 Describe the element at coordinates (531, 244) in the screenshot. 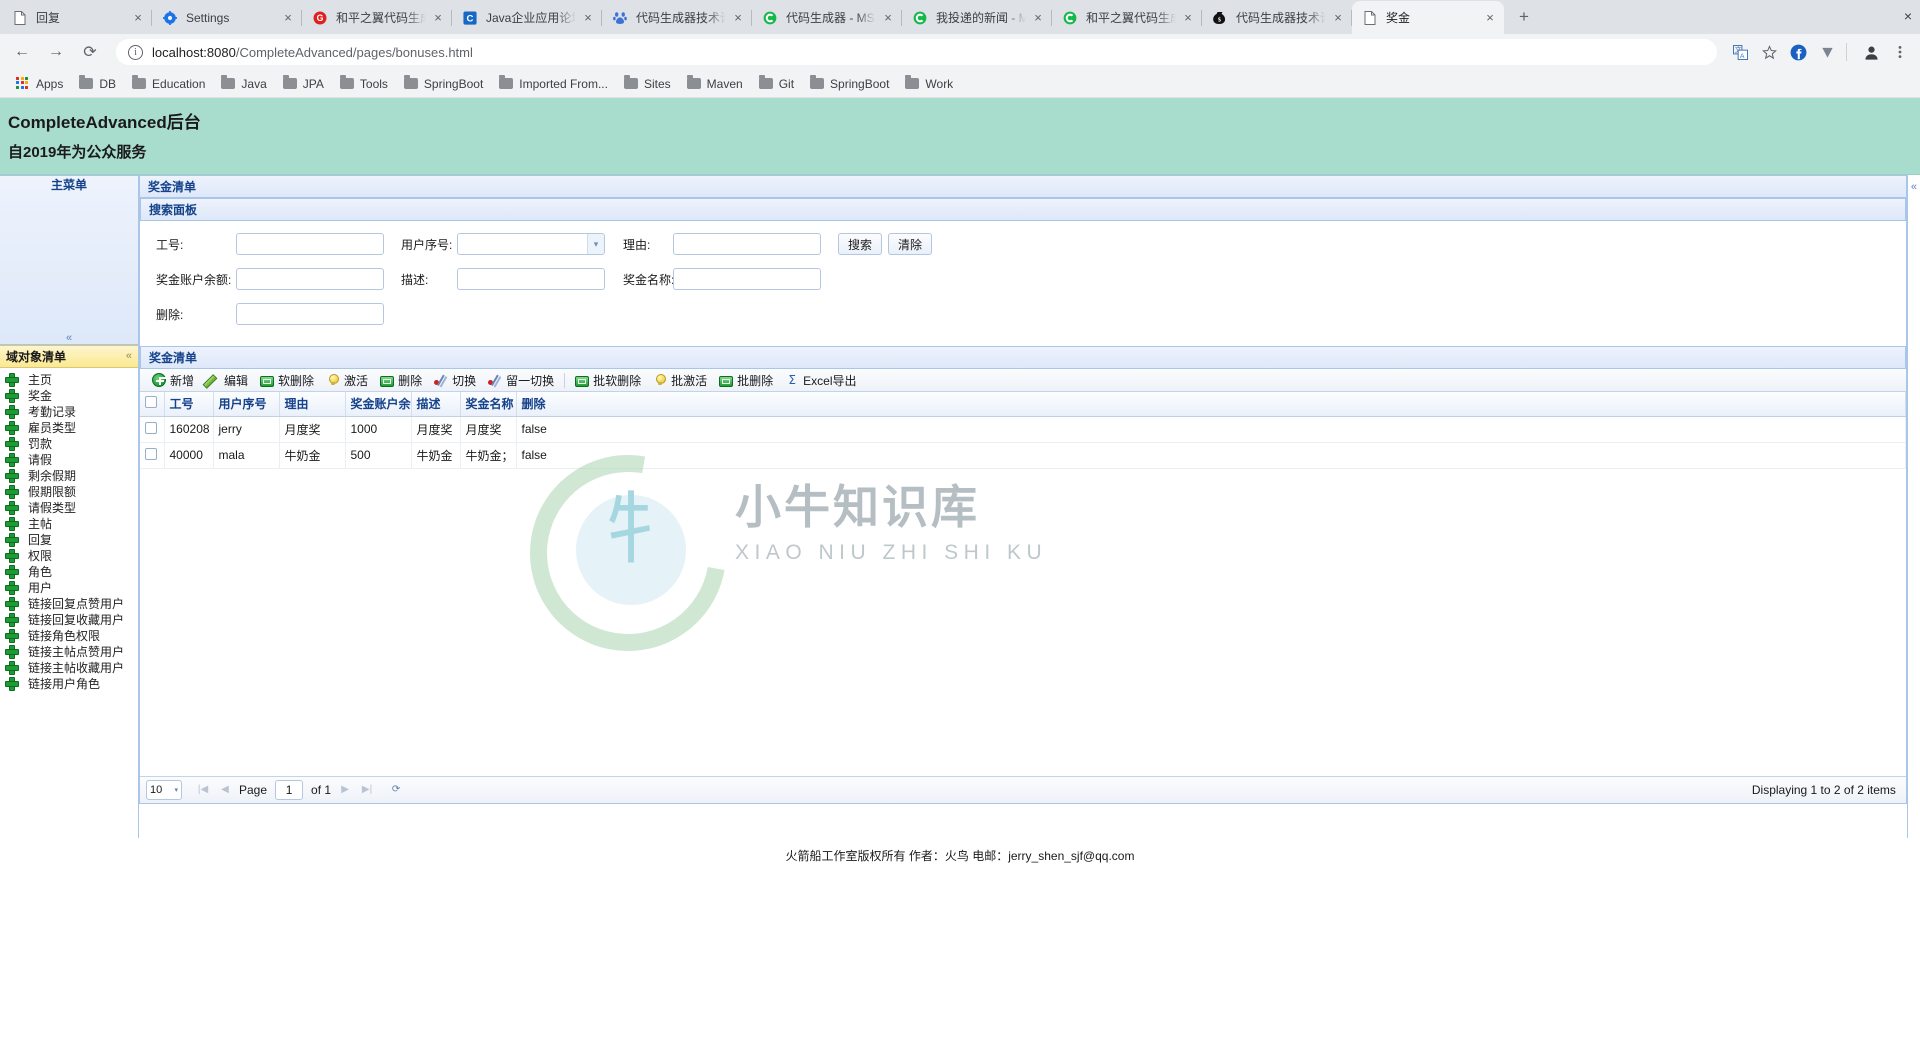

I see `search-combo-yonghuxuhao: ▾` at that location.